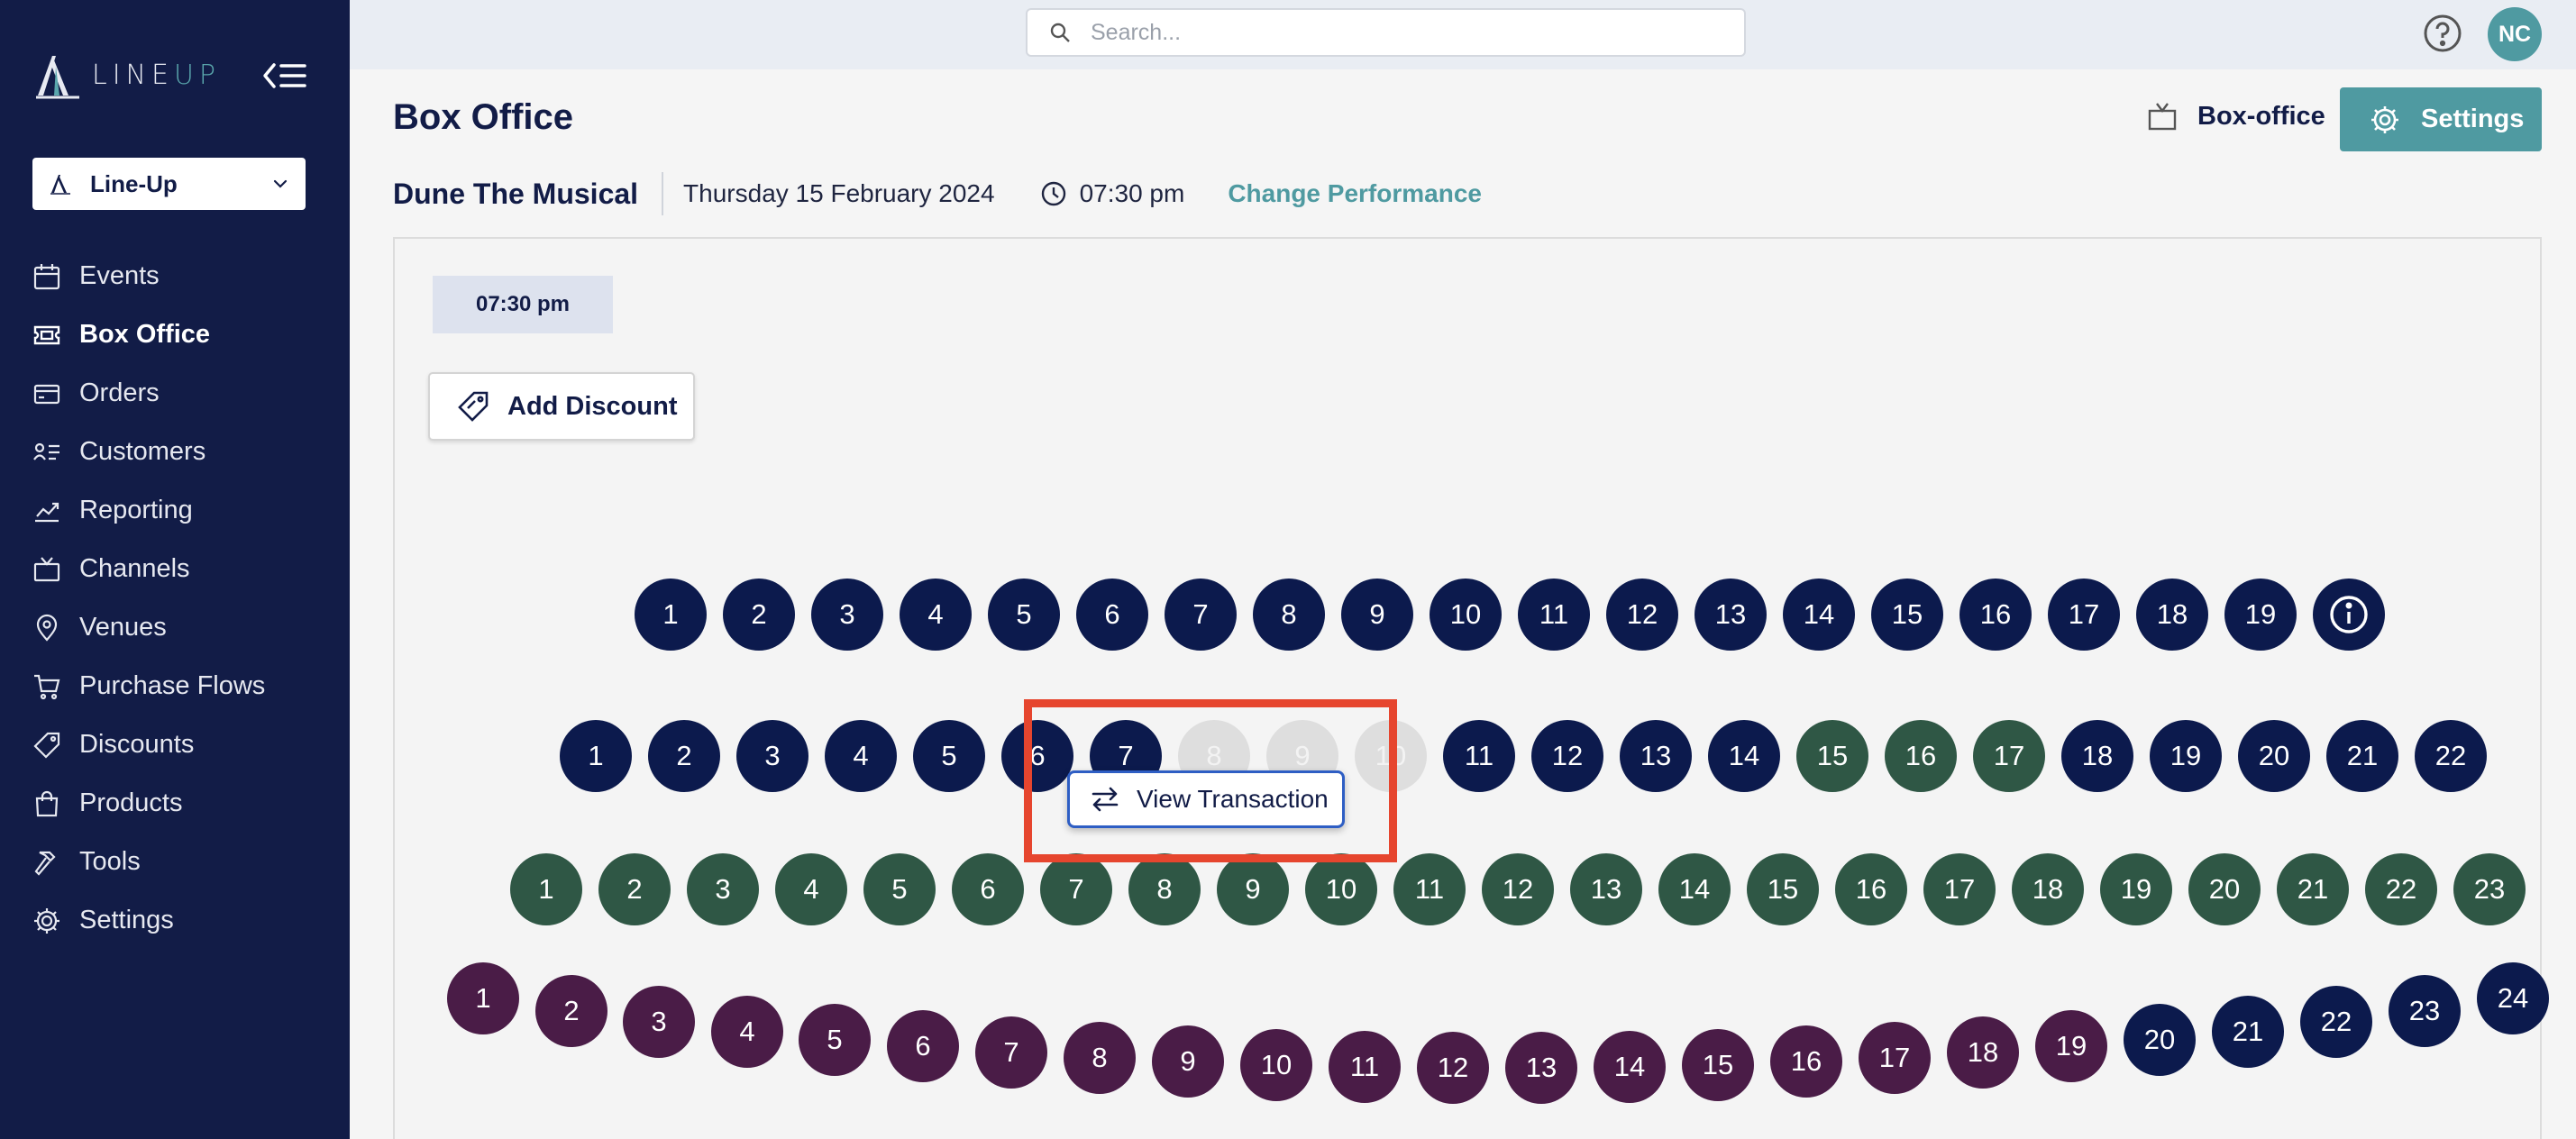  Describe the element at coordinates (811, 889) in the screenshot. I see `seat-rowC-4: 4` at that location.